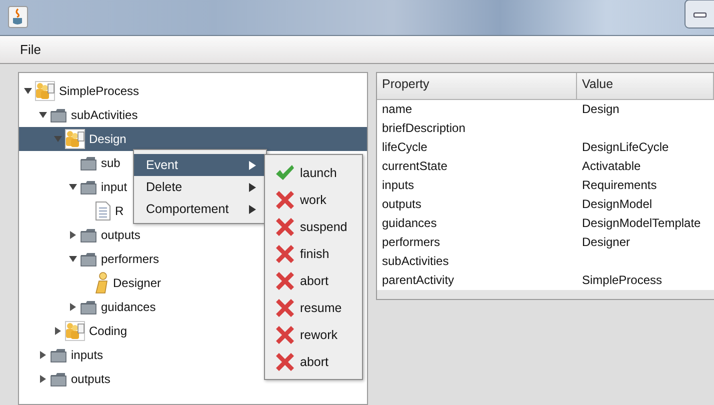 Image resolution: width=714 pixels, height=405 pixels. I want to click on menu-item: resume, so click(313, 307).